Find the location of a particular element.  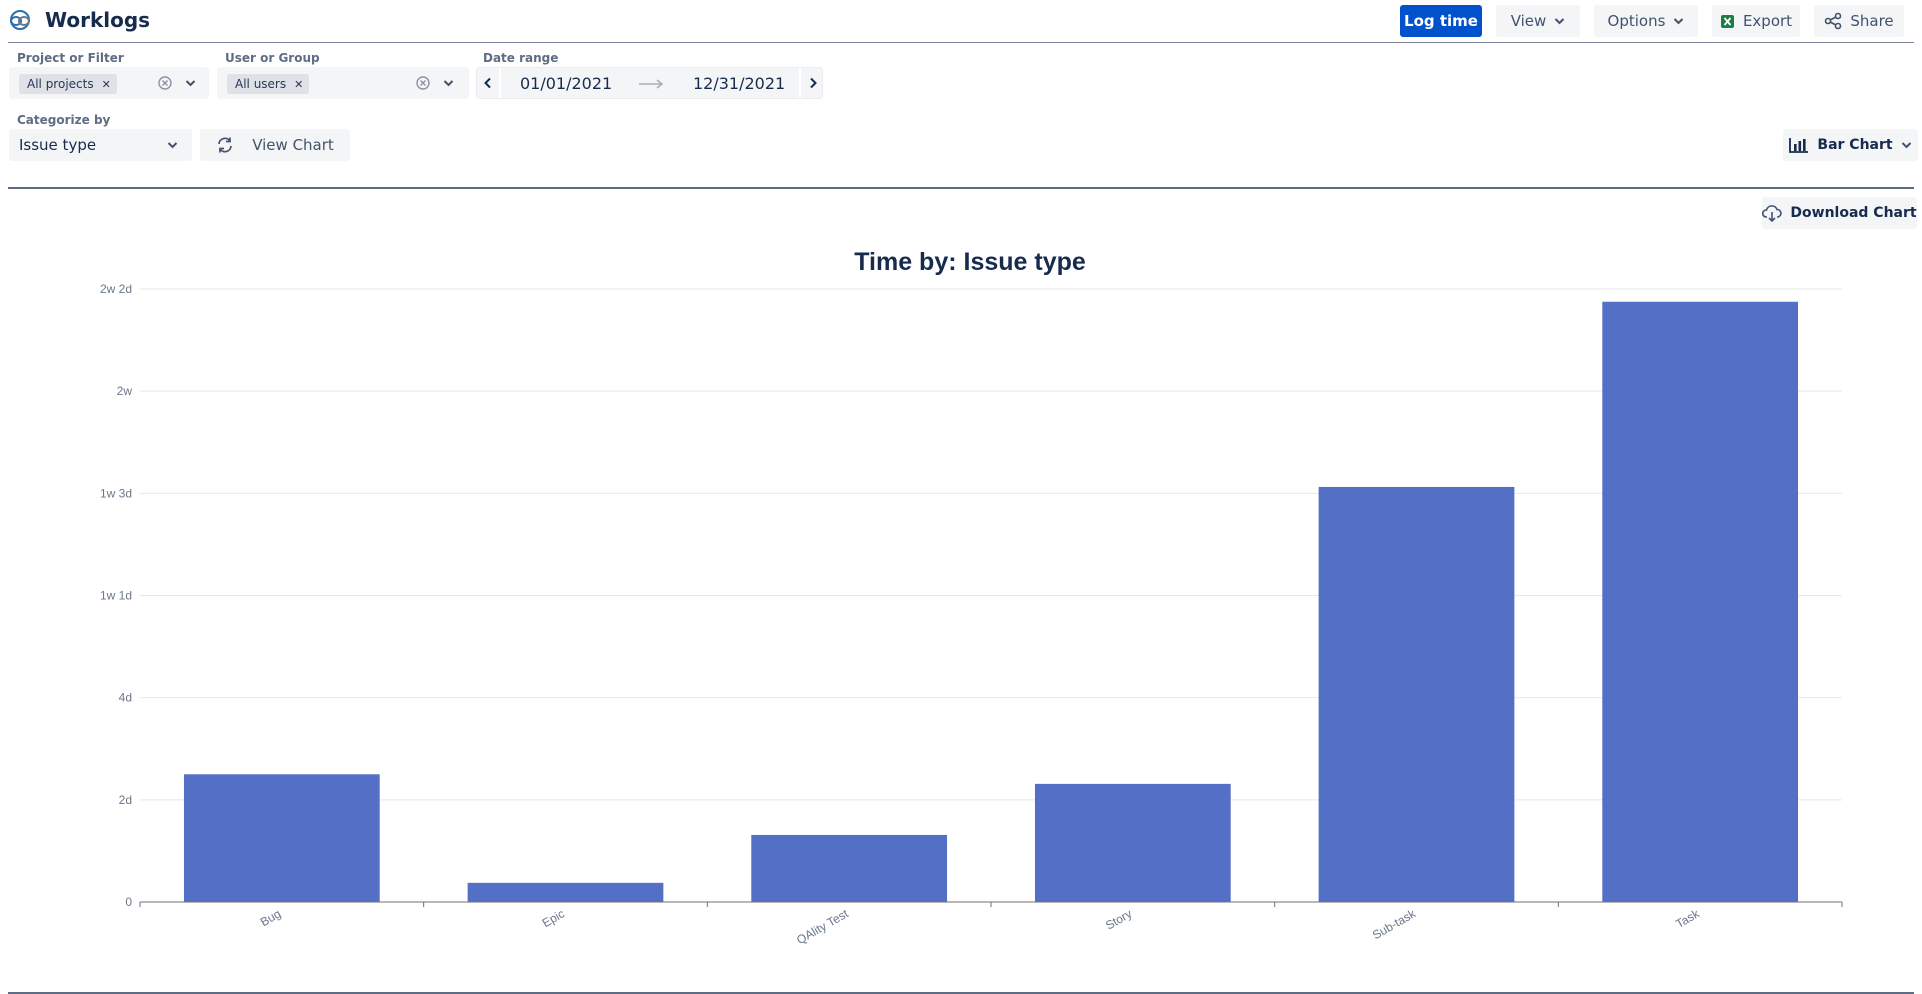

view-dropdown-button: View is located at coordinates (1538, 21).